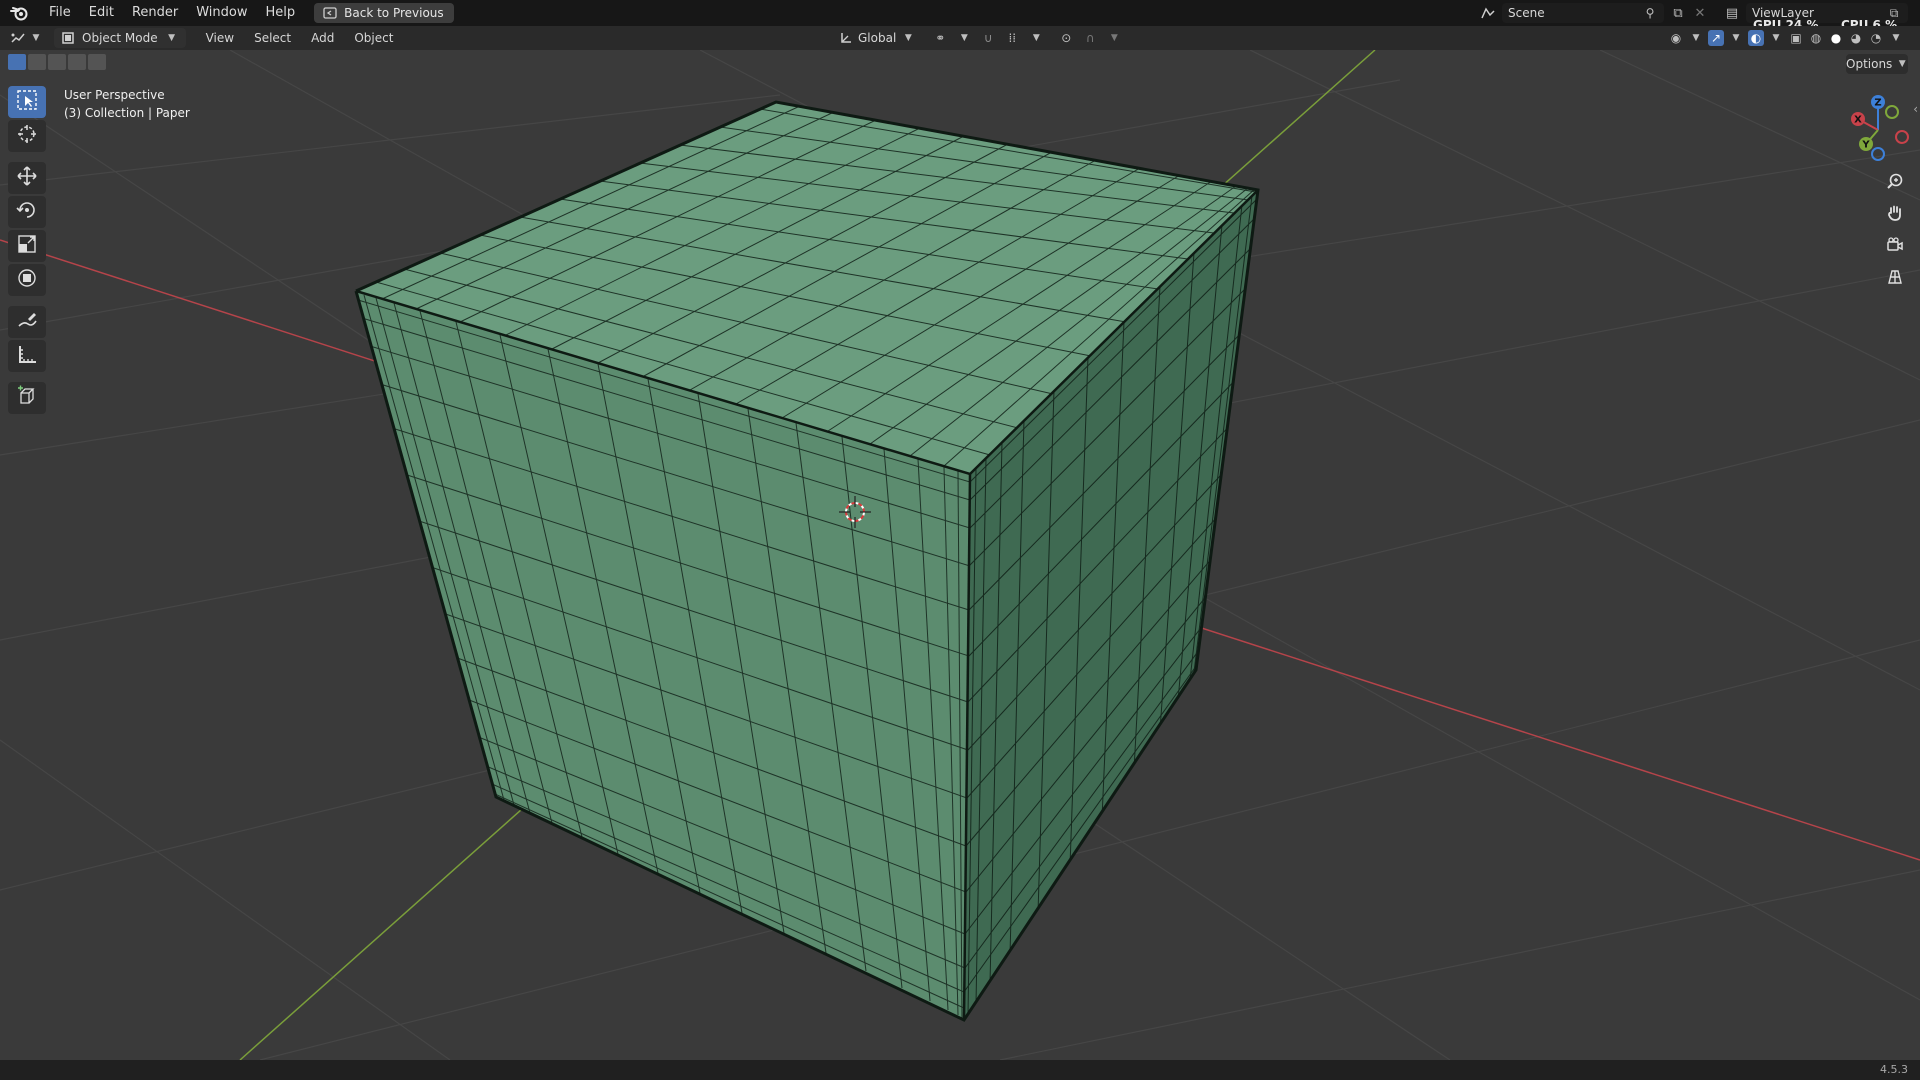 The height and width of the screenshot is (1080, 1920). I want to click on toggle-perspective-button, so click(1895, 279).